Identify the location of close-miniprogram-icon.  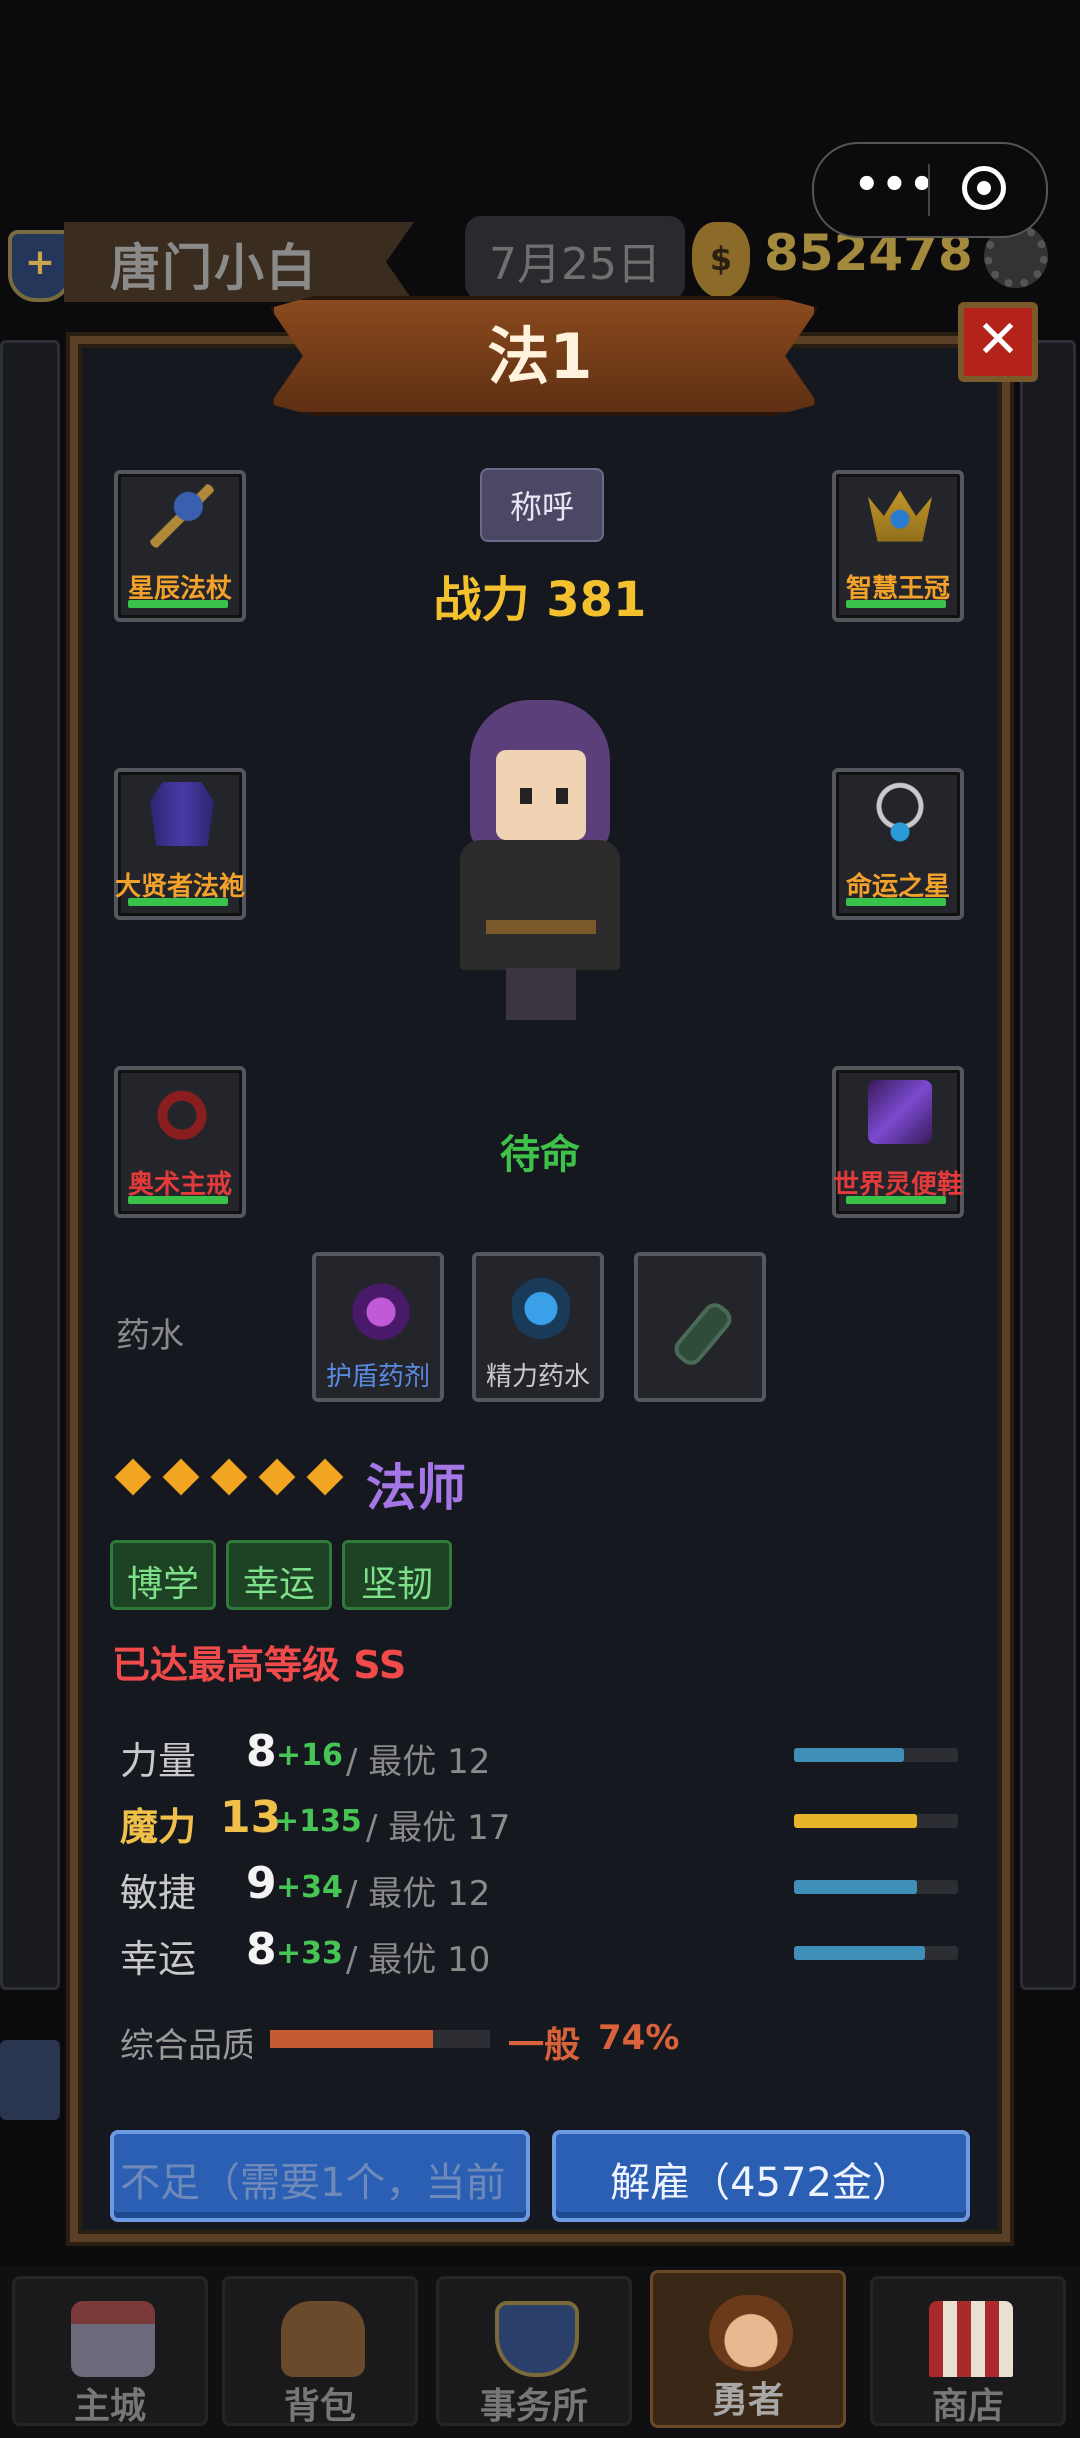
(984, 188).